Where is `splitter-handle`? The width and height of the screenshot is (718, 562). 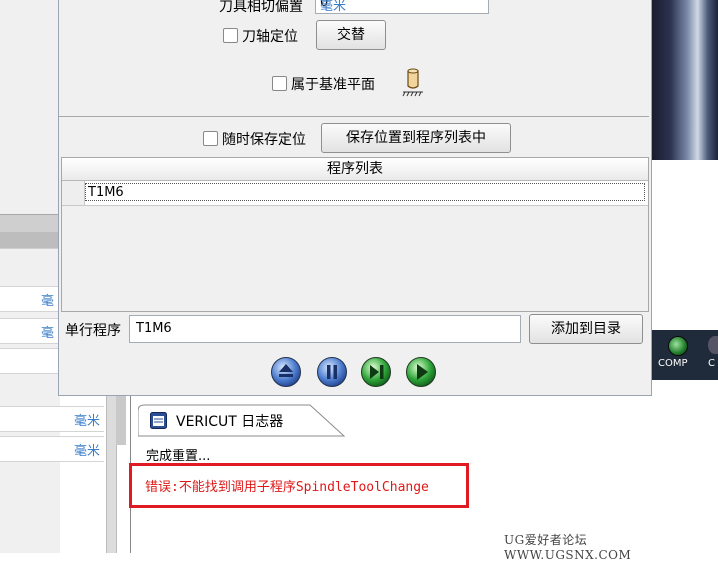 splitter-handle is located at coordinates (121, 420).